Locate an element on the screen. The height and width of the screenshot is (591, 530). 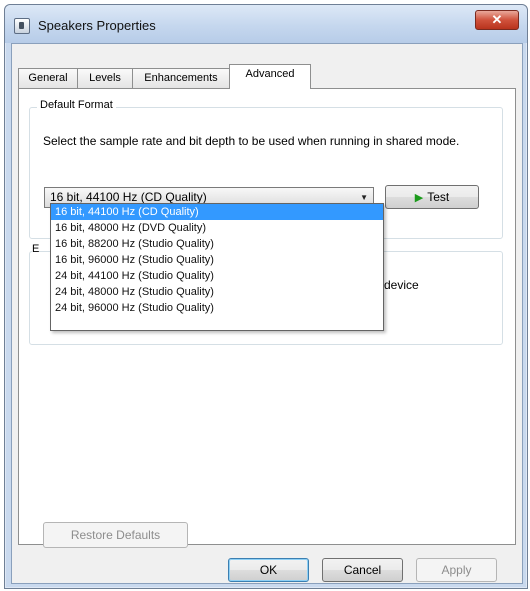
close-icon: ✕ is located at coordinates (497, 19).